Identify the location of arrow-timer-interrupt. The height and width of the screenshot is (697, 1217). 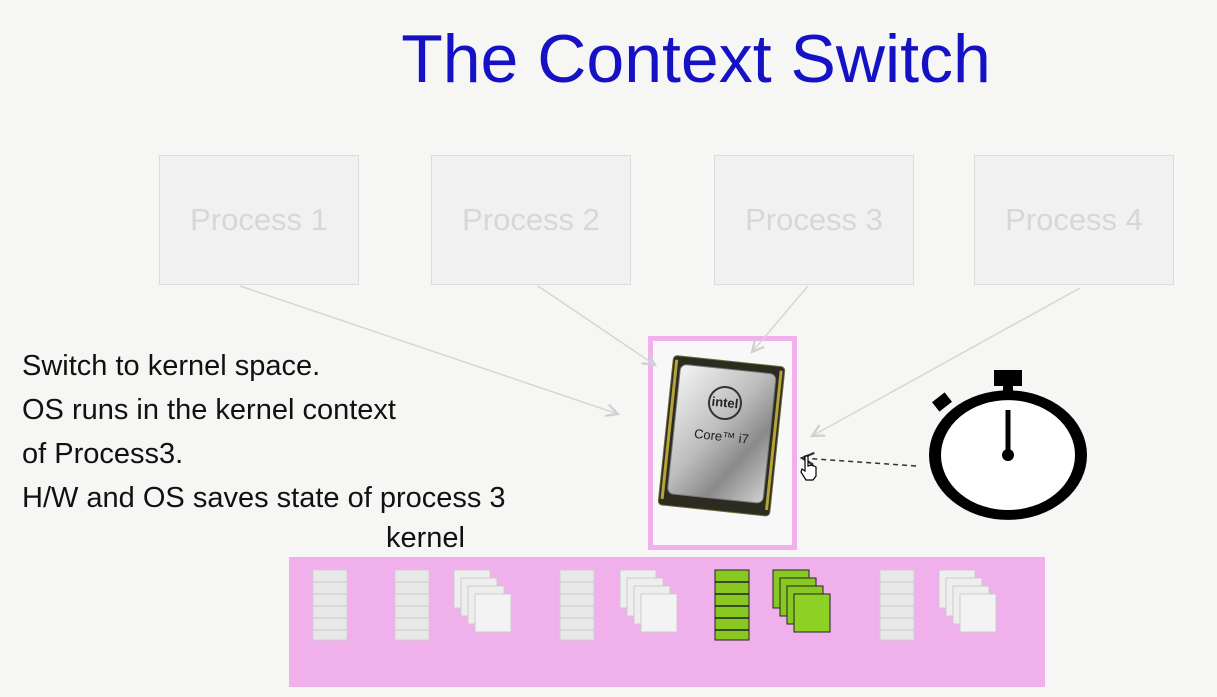
(859, 462).